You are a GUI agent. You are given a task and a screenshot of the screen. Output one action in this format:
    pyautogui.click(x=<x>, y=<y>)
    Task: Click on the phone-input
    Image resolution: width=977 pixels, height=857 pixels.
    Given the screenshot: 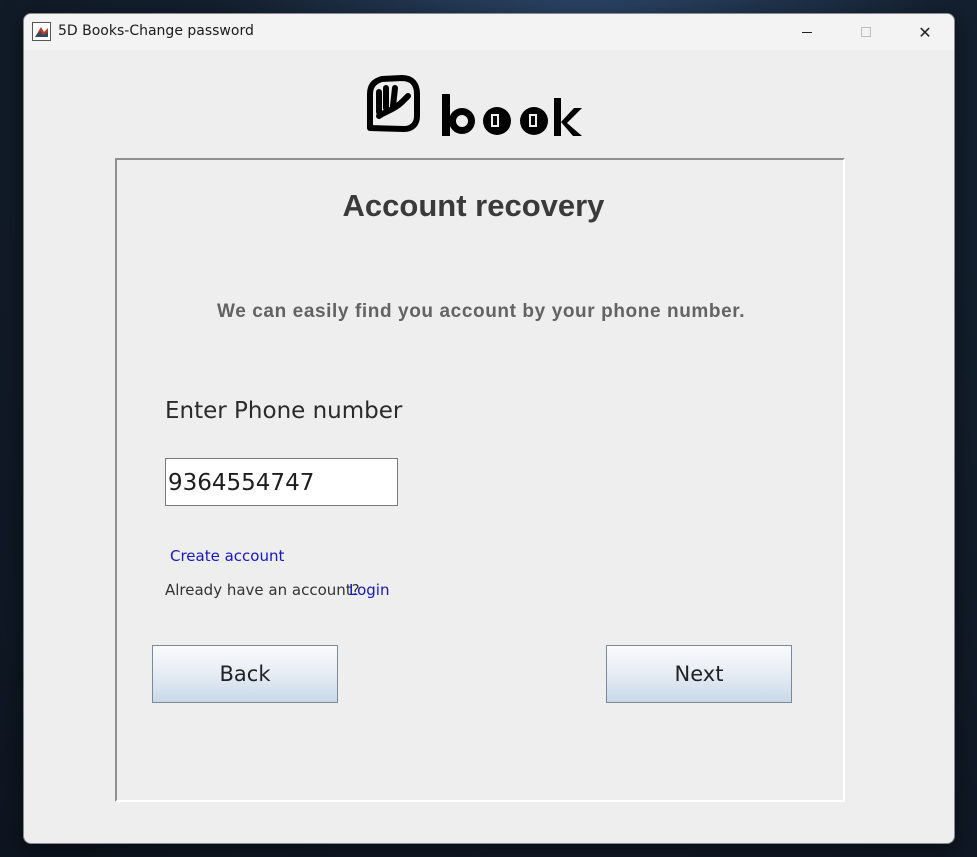 What is the action you would take?
    pyautogui.click(x=281, y=482)
    